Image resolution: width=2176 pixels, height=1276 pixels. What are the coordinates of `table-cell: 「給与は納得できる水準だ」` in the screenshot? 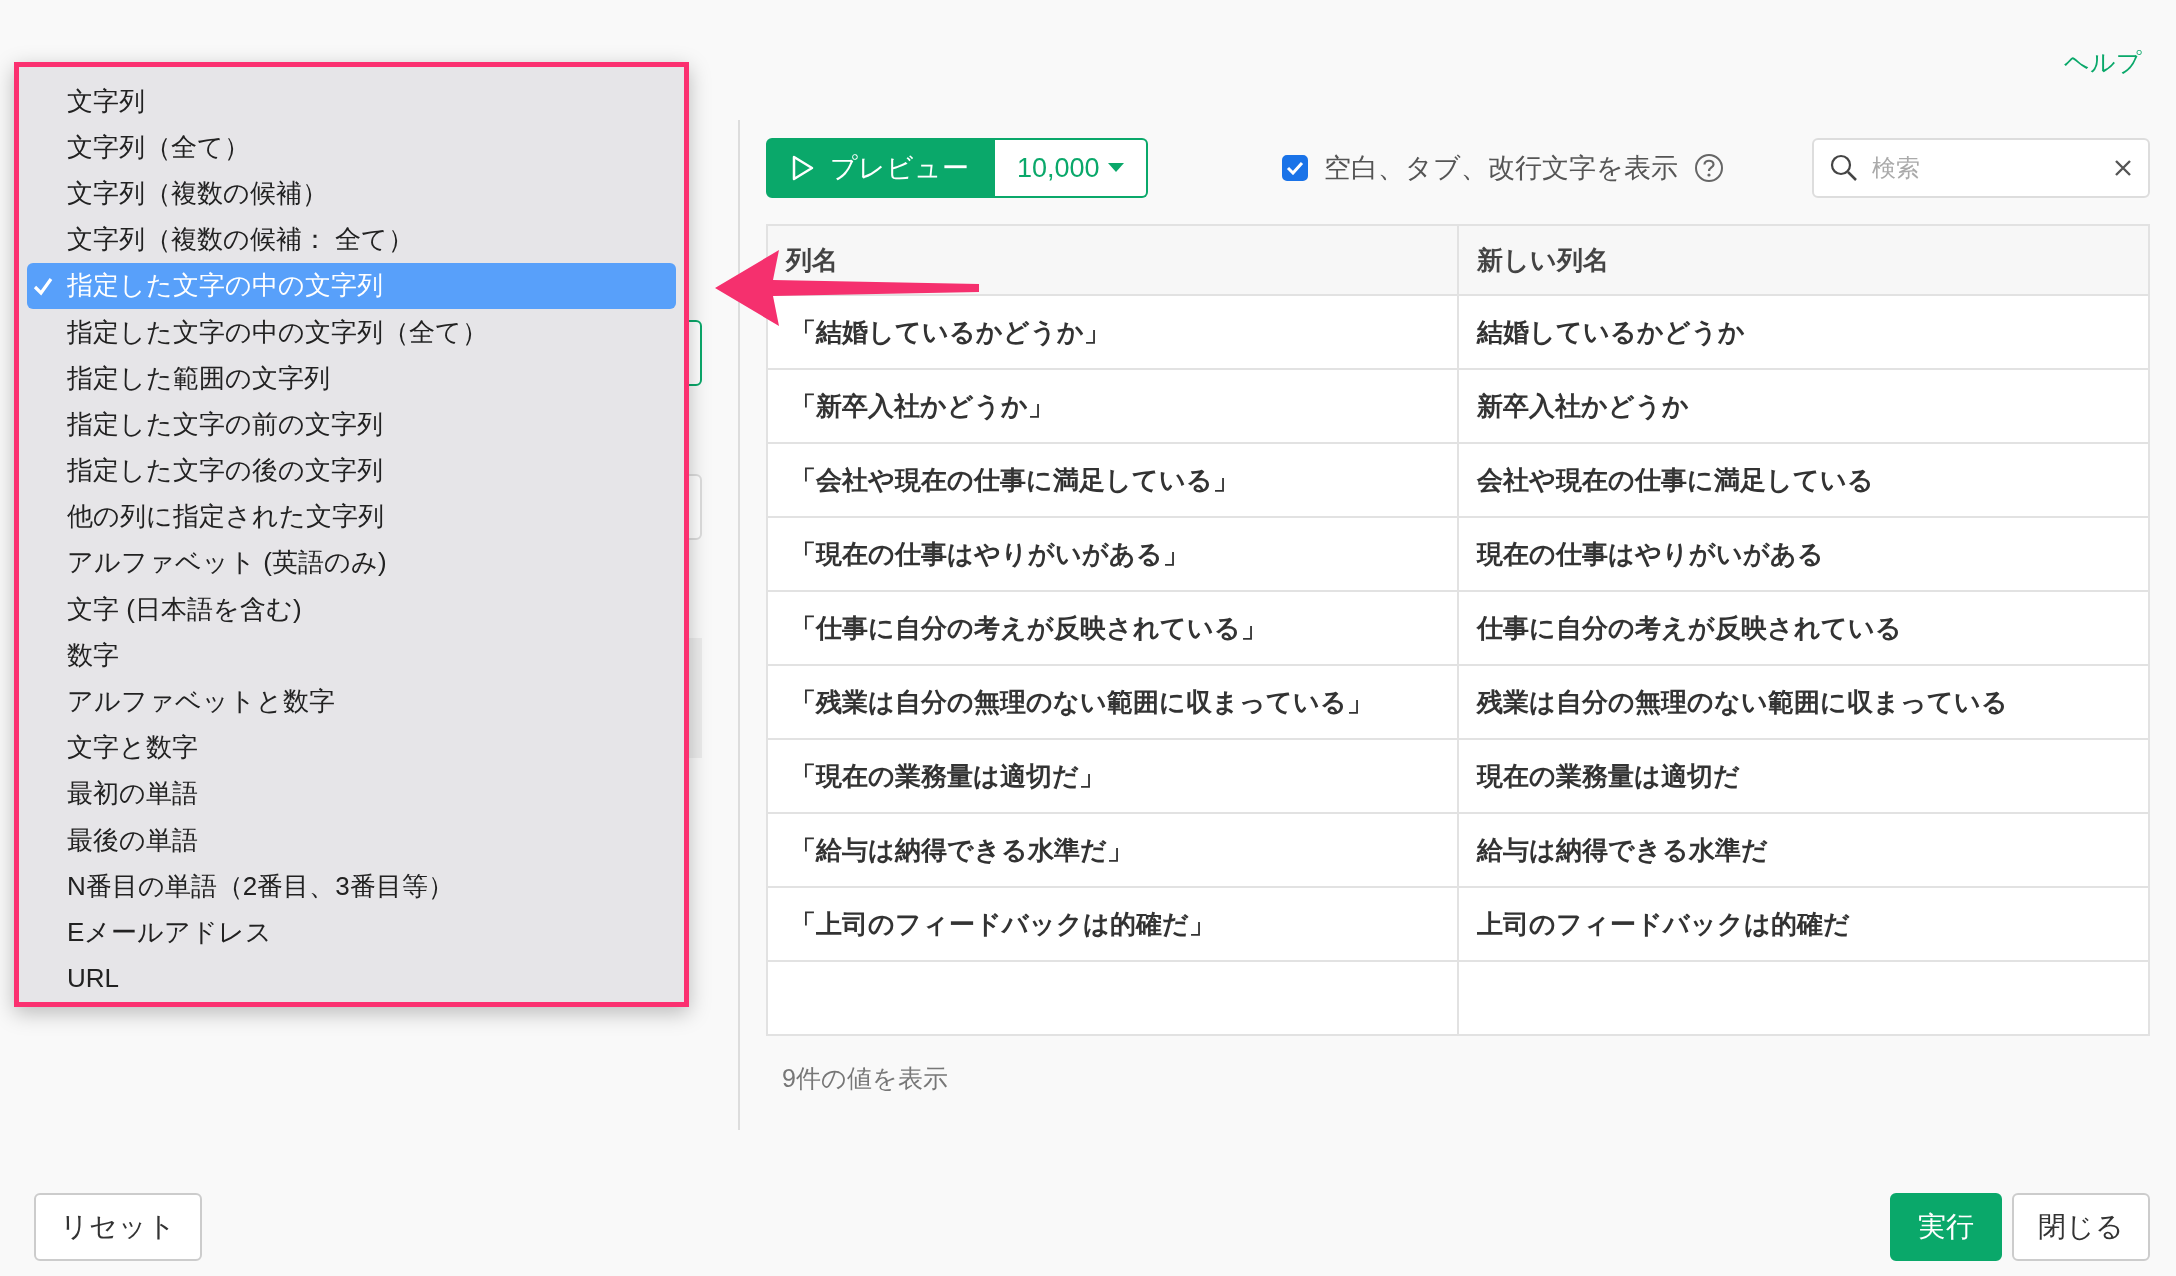 It's located at (1112, 850).